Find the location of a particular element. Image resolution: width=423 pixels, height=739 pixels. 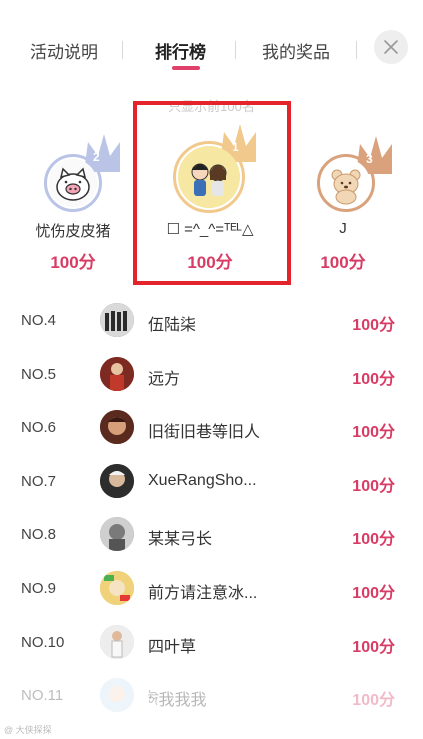

rank-label: NO.4 is located at coordinates (39, 320).